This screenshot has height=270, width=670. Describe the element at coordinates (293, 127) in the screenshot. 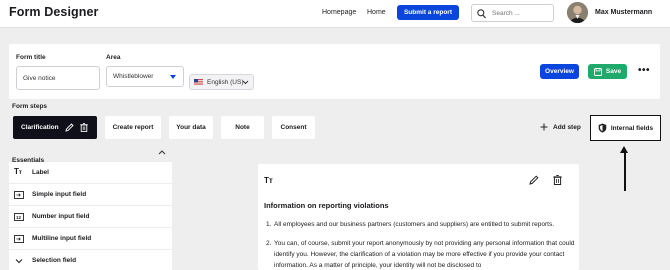

I see `step-consent: Consent` at that location.